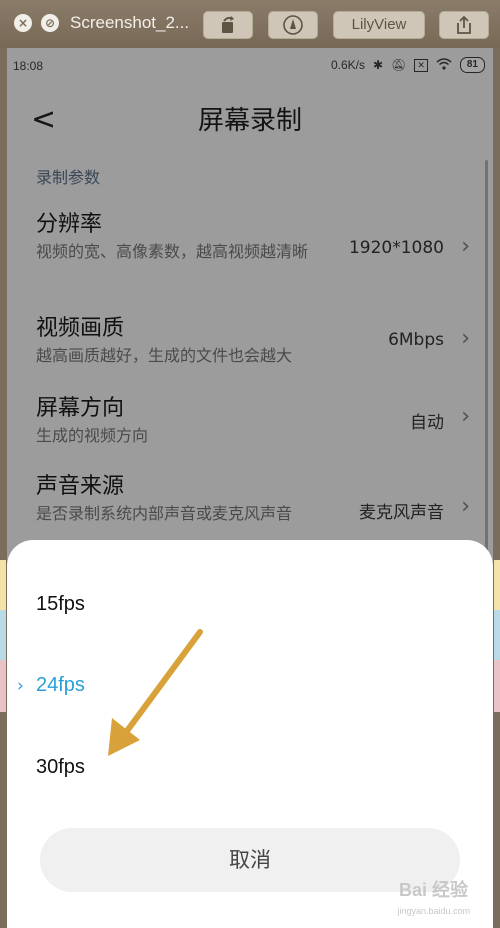 This screenshot has height=928, width=500. I want to click on annotation-arrow, so click(155, 692).